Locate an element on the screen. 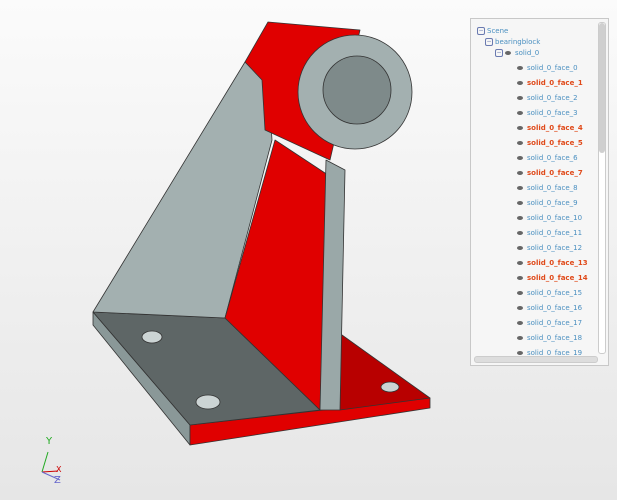  node-label: solid_0_face_4 is located at coordinates (555, 128).